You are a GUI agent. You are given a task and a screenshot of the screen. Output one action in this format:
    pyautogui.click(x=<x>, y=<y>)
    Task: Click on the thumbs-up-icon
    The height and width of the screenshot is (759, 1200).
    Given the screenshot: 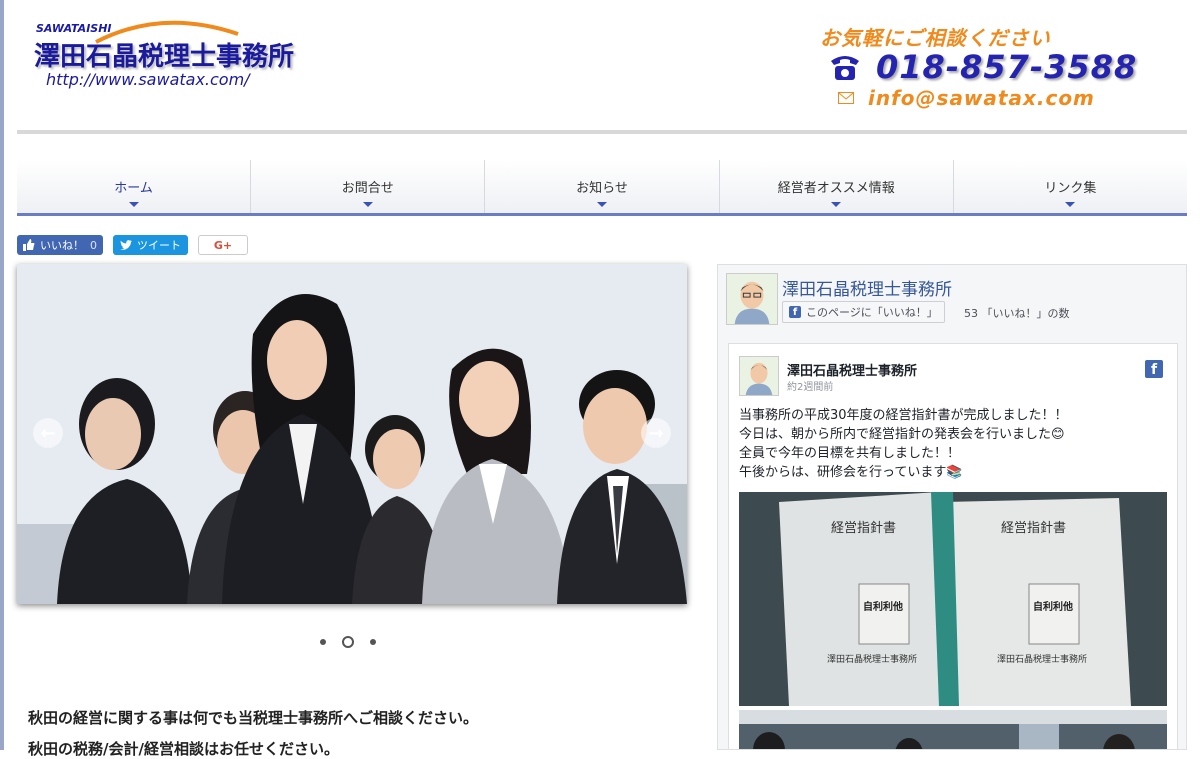 What is the action you would take?
    pyautogui.click(x=29, y=245)
    